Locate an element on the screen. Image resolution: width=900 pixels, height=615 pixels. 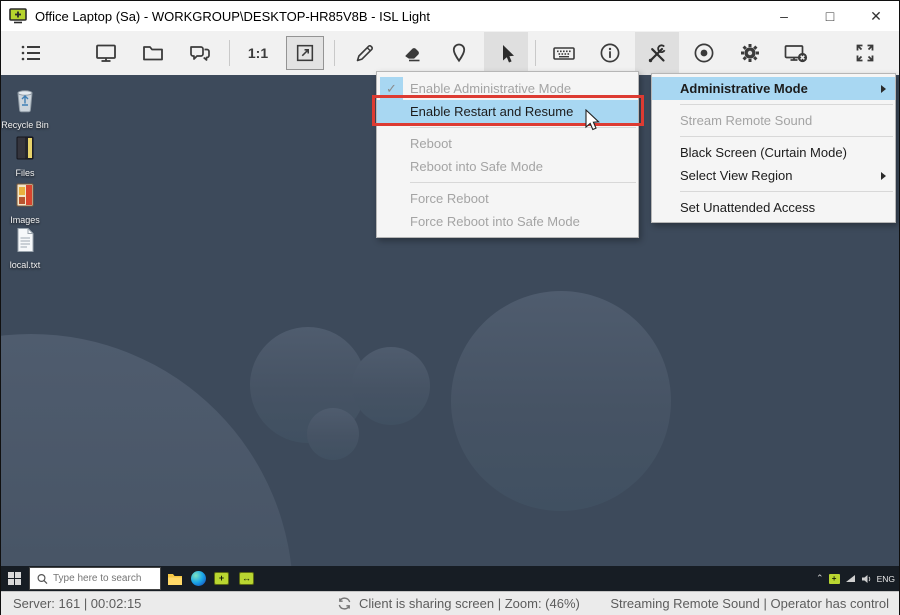
desktop-icon-local-txt: local.txt is located at coordinates (25, 248).